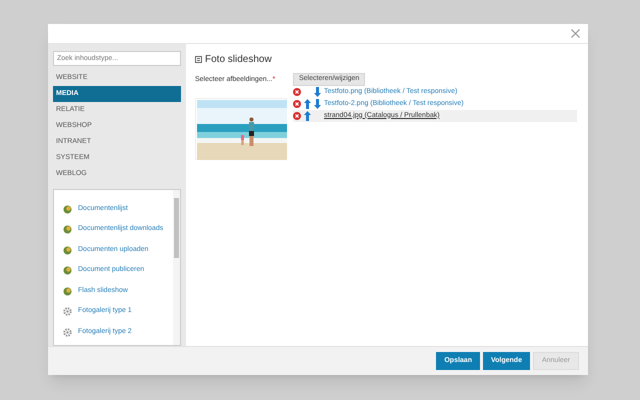 The height and width of the screenshot is (400, 640). I want to click on scrollbar, so click(176, 267).